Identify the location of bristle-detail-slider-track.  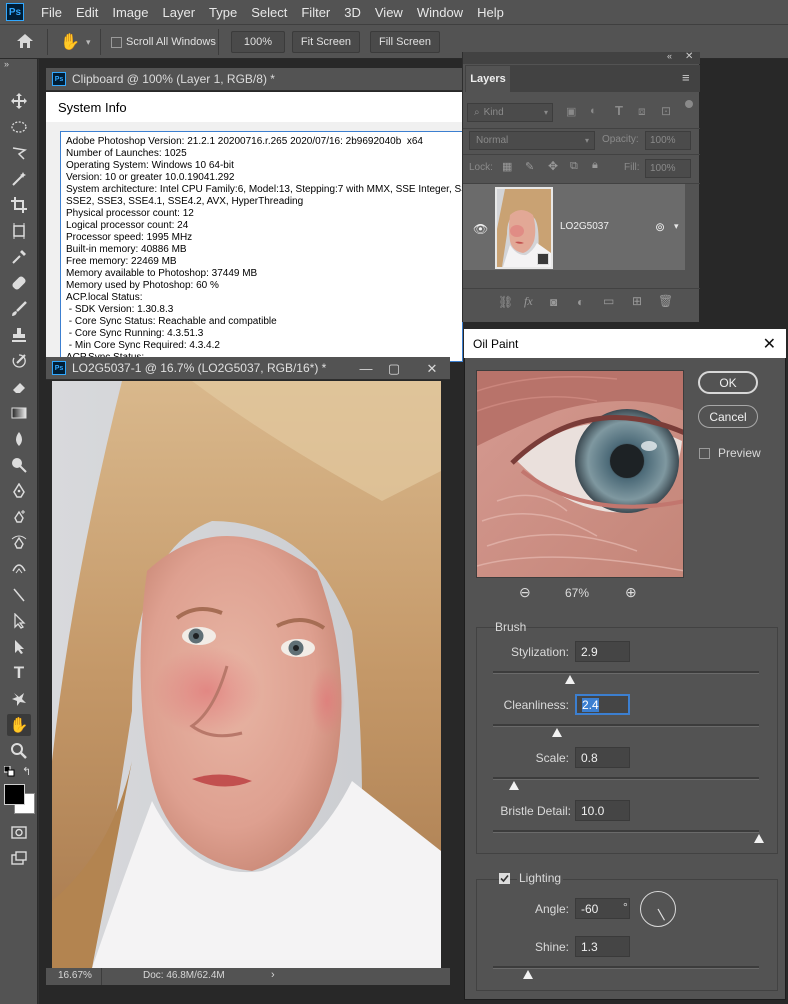
(626, 831).